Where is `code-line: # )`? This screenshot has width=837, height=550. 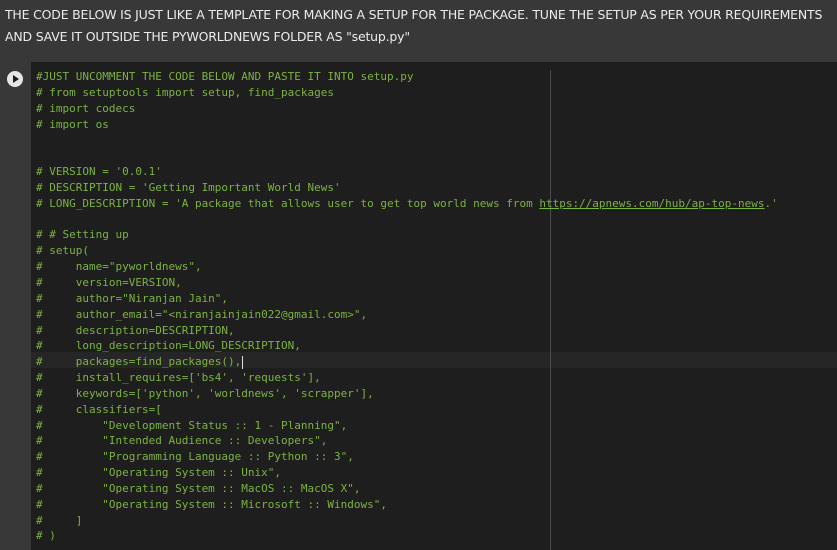
code-line: # ) is located at coordinates (46, 536).